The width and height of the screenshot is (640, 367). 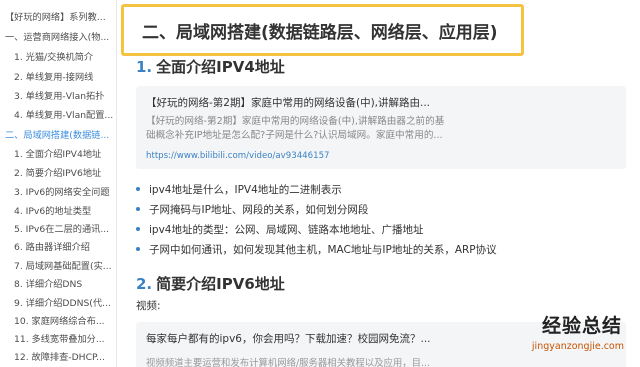 What do you see at coordinates (64, 193) in the screenshot?
I see `toc-item-2-3: 3. IPv6的网络安全问题` at bounding box center [64, 193].